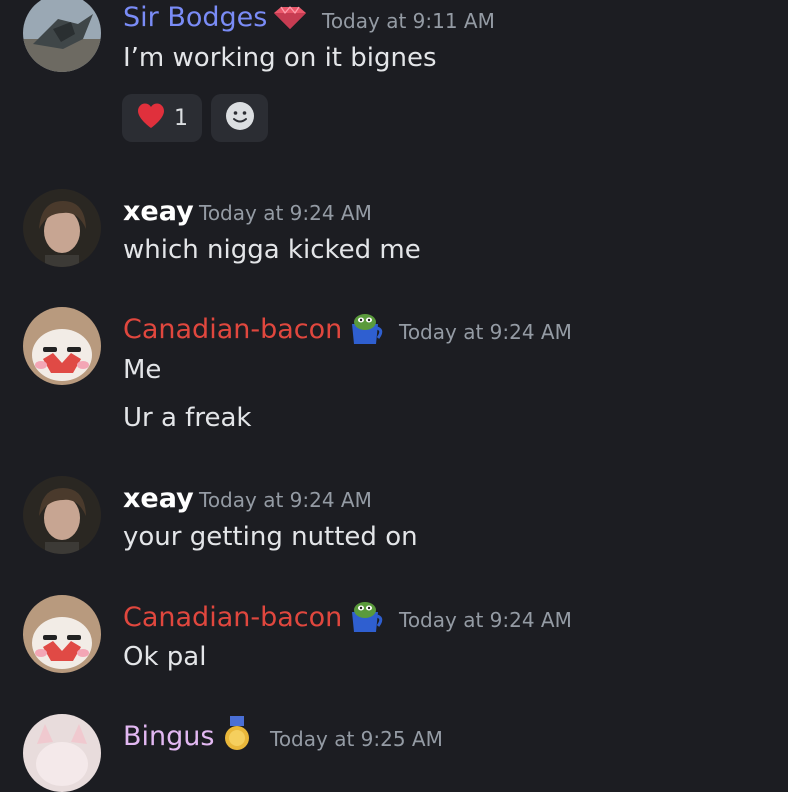 This screenshot has width=788, height=792. What do you see at coordinates (165, 657) in the screenshot?
I see `message-text: Ok pal` at bounding box center [165, 657].